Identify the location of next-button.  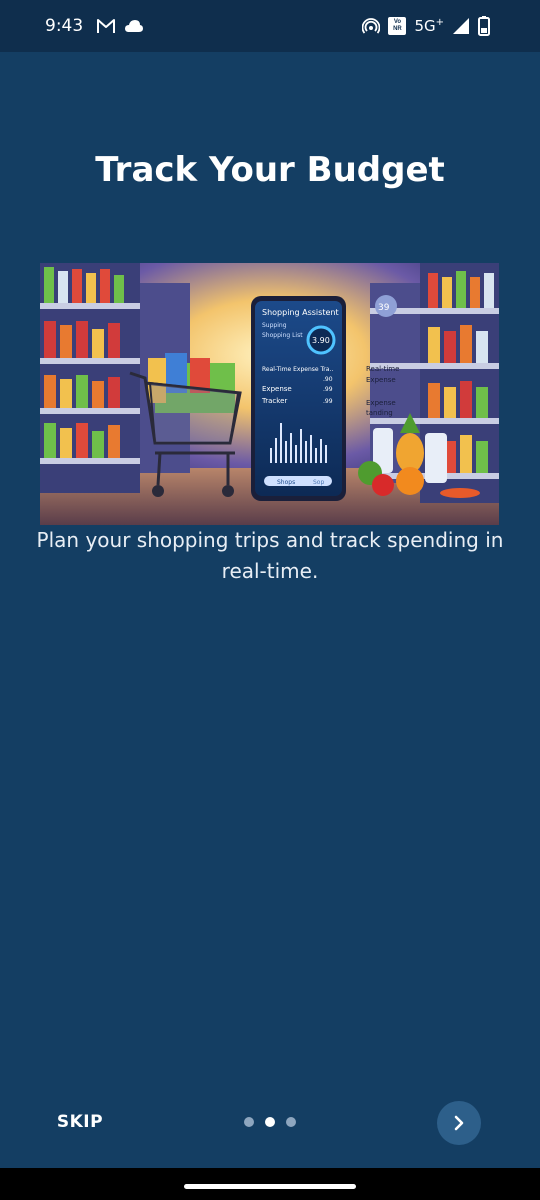
(459, 1123).